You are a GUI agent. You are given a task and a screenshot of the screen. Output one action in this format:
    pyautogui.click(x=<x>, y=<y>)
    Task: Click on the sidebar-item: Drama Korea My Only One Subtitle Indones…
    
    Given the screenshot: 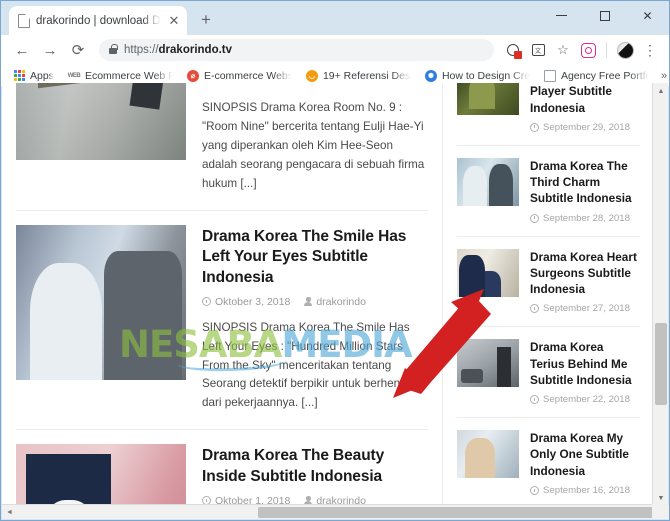 What is the action you would take?
    pyautogui.click(x=548, y=462)
    